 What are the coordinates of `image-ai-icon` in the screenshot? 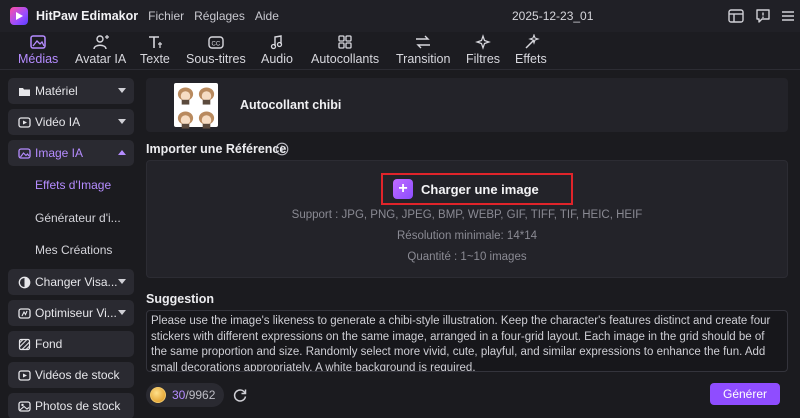 It's located at (24, 153).